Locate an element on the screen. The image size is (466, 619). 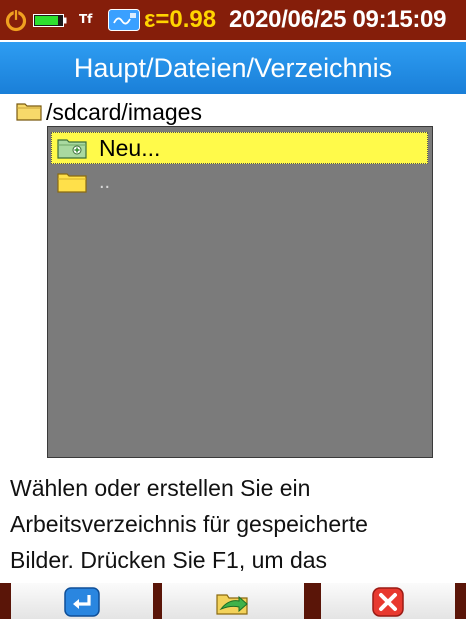
help-line: Arbeitsverzeichnis für gespeicherte is located at coordinates (189, 524).